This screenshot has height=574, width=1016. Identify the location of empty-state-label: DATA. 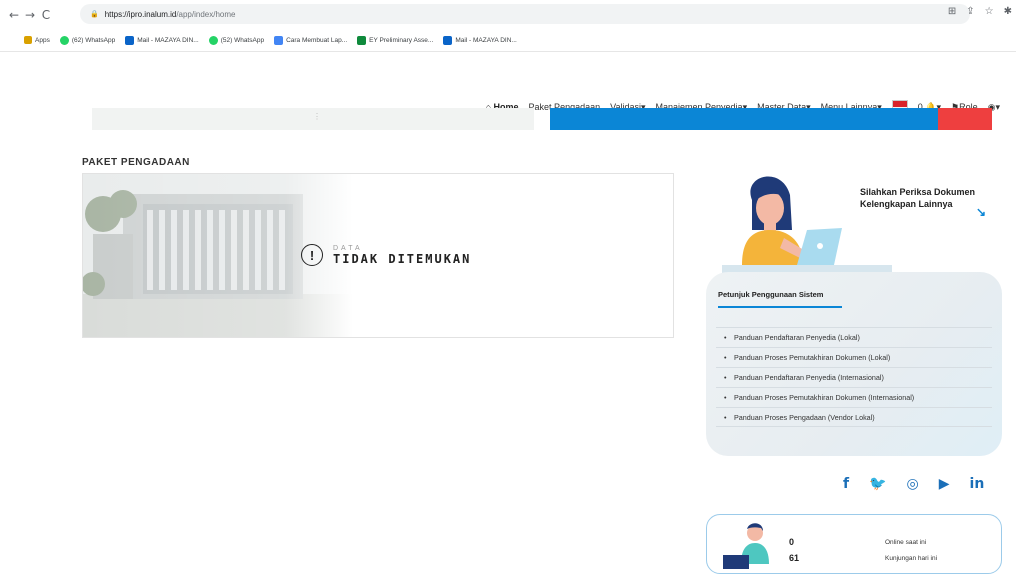
(348, 248).